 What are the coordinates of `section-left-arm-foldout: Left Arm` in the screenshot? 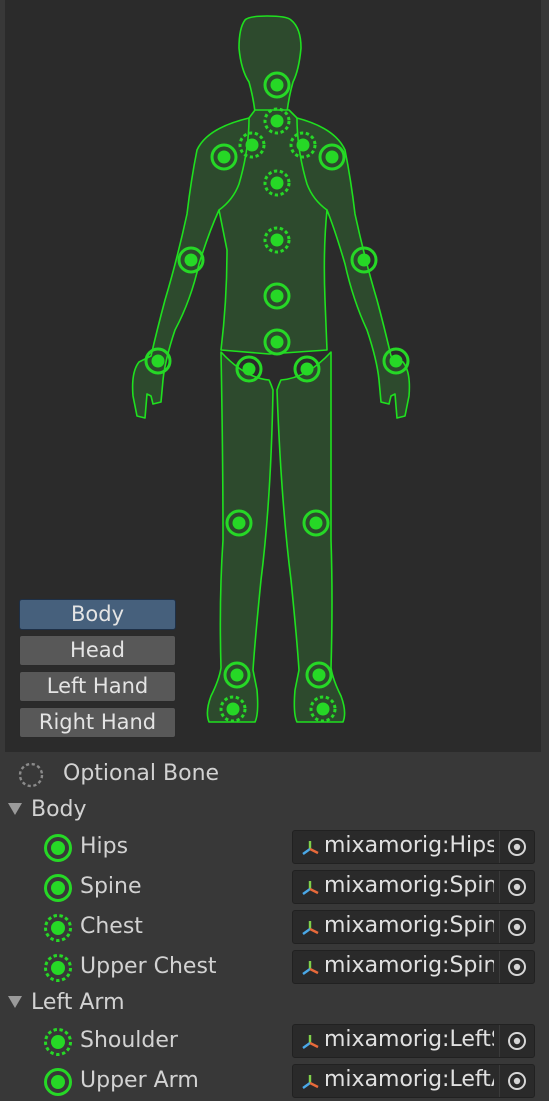 It's located at (274, 1004).